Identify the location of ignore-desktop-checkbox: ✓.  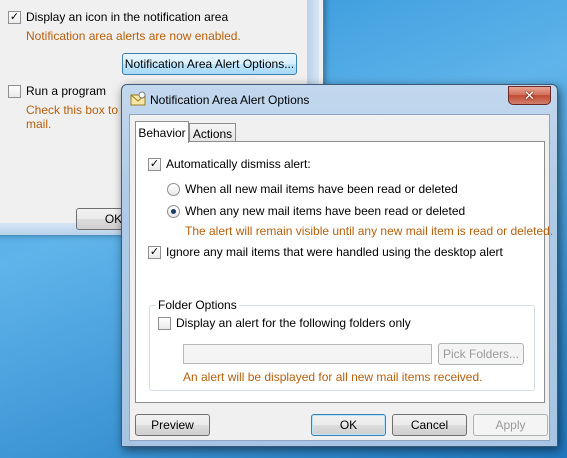
(154, 252).